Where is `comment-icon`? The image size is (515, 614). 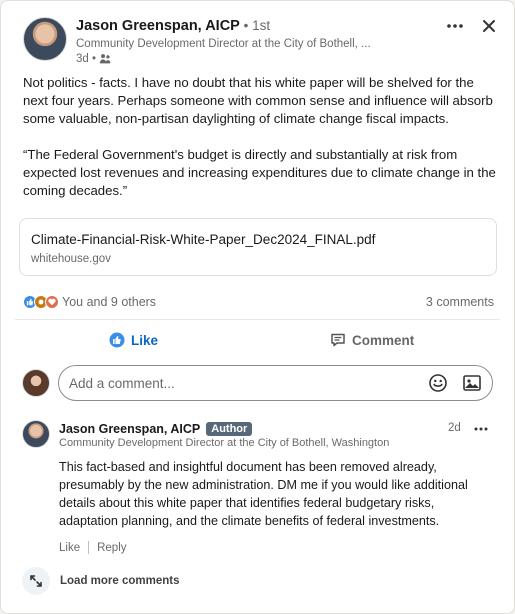
comment-icon is located at coordinates (338, 340).